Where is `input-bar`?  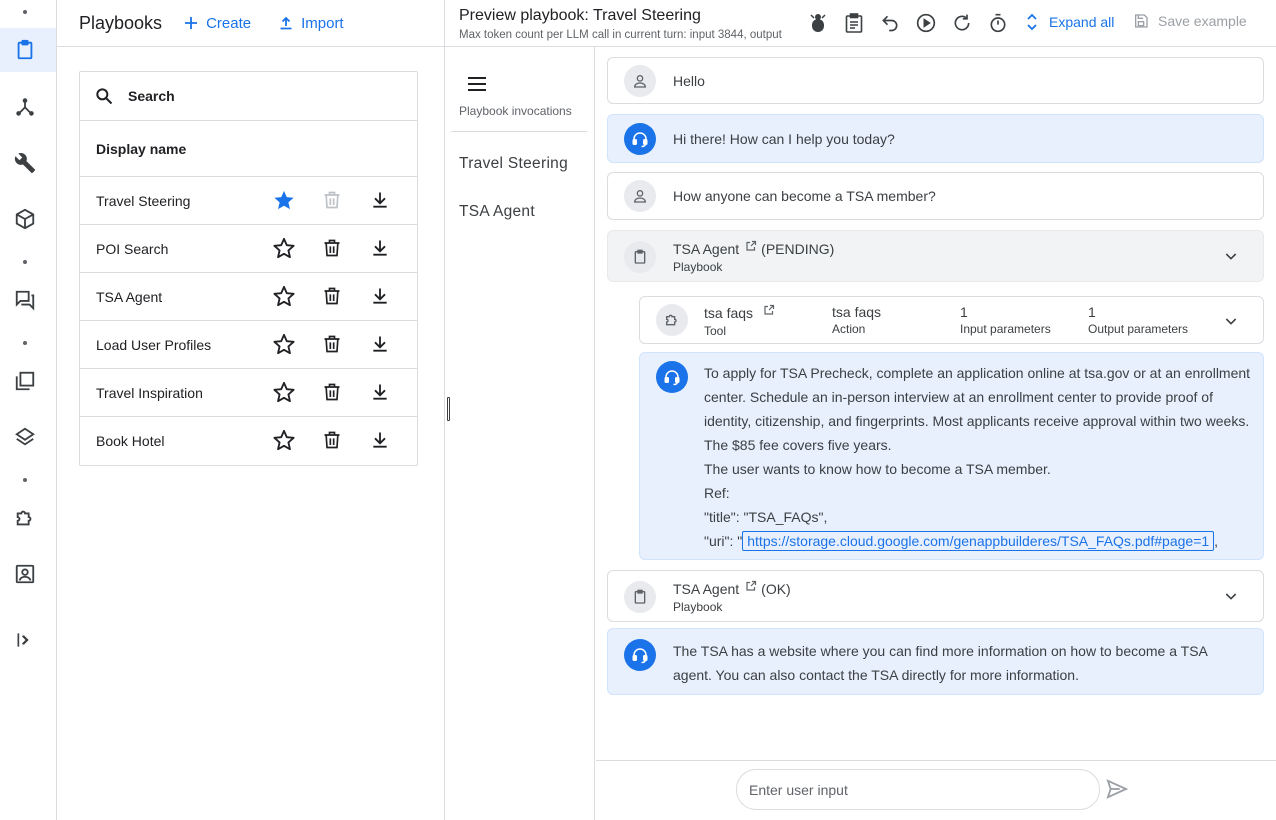
input-bar is located at coordinates (936, 790).